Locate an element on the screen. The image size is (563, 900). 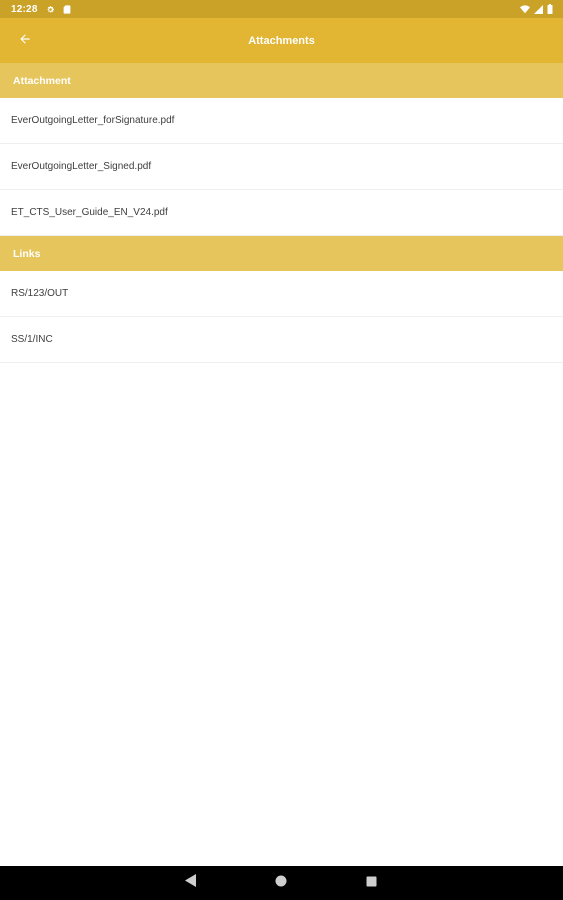
wifi-icon is located at coordinates (525, 9).